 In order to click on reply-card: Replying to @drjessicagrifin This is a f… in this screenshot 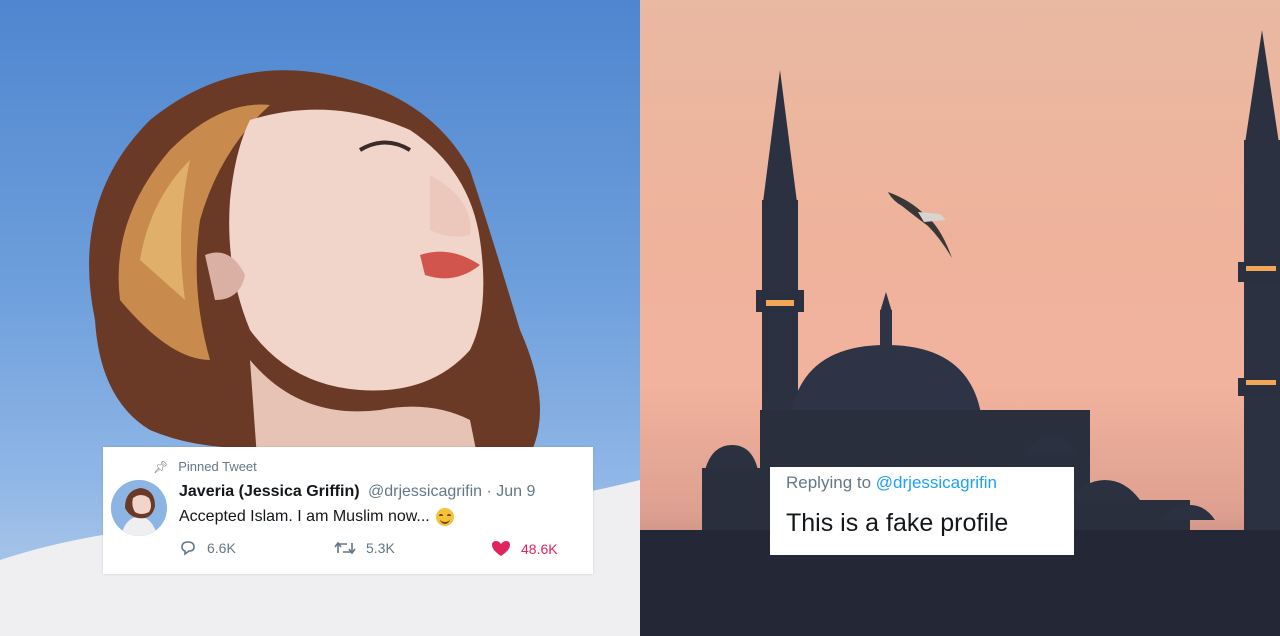, I will do `click(922, 511)`.